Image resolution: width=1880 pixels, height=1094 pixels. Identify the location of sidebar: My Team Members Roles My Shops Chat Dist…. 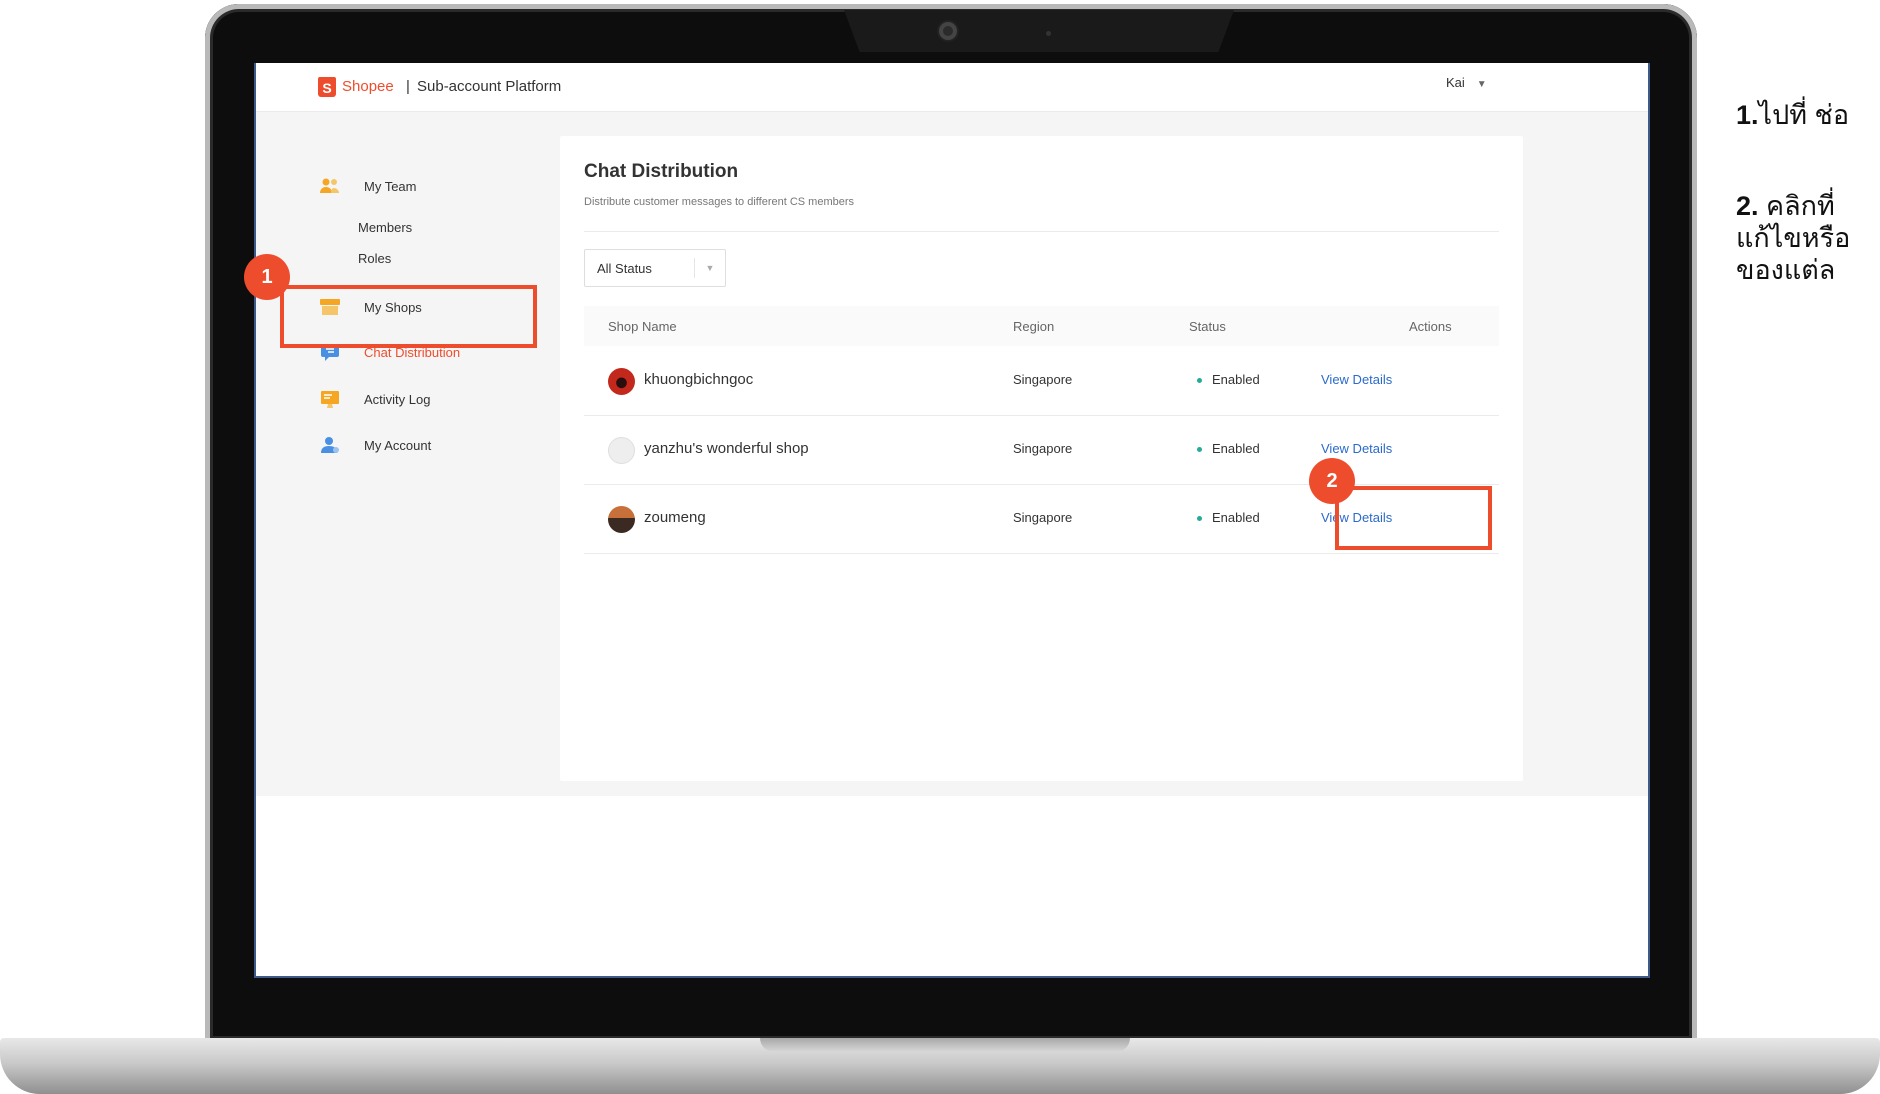
(388, 453).